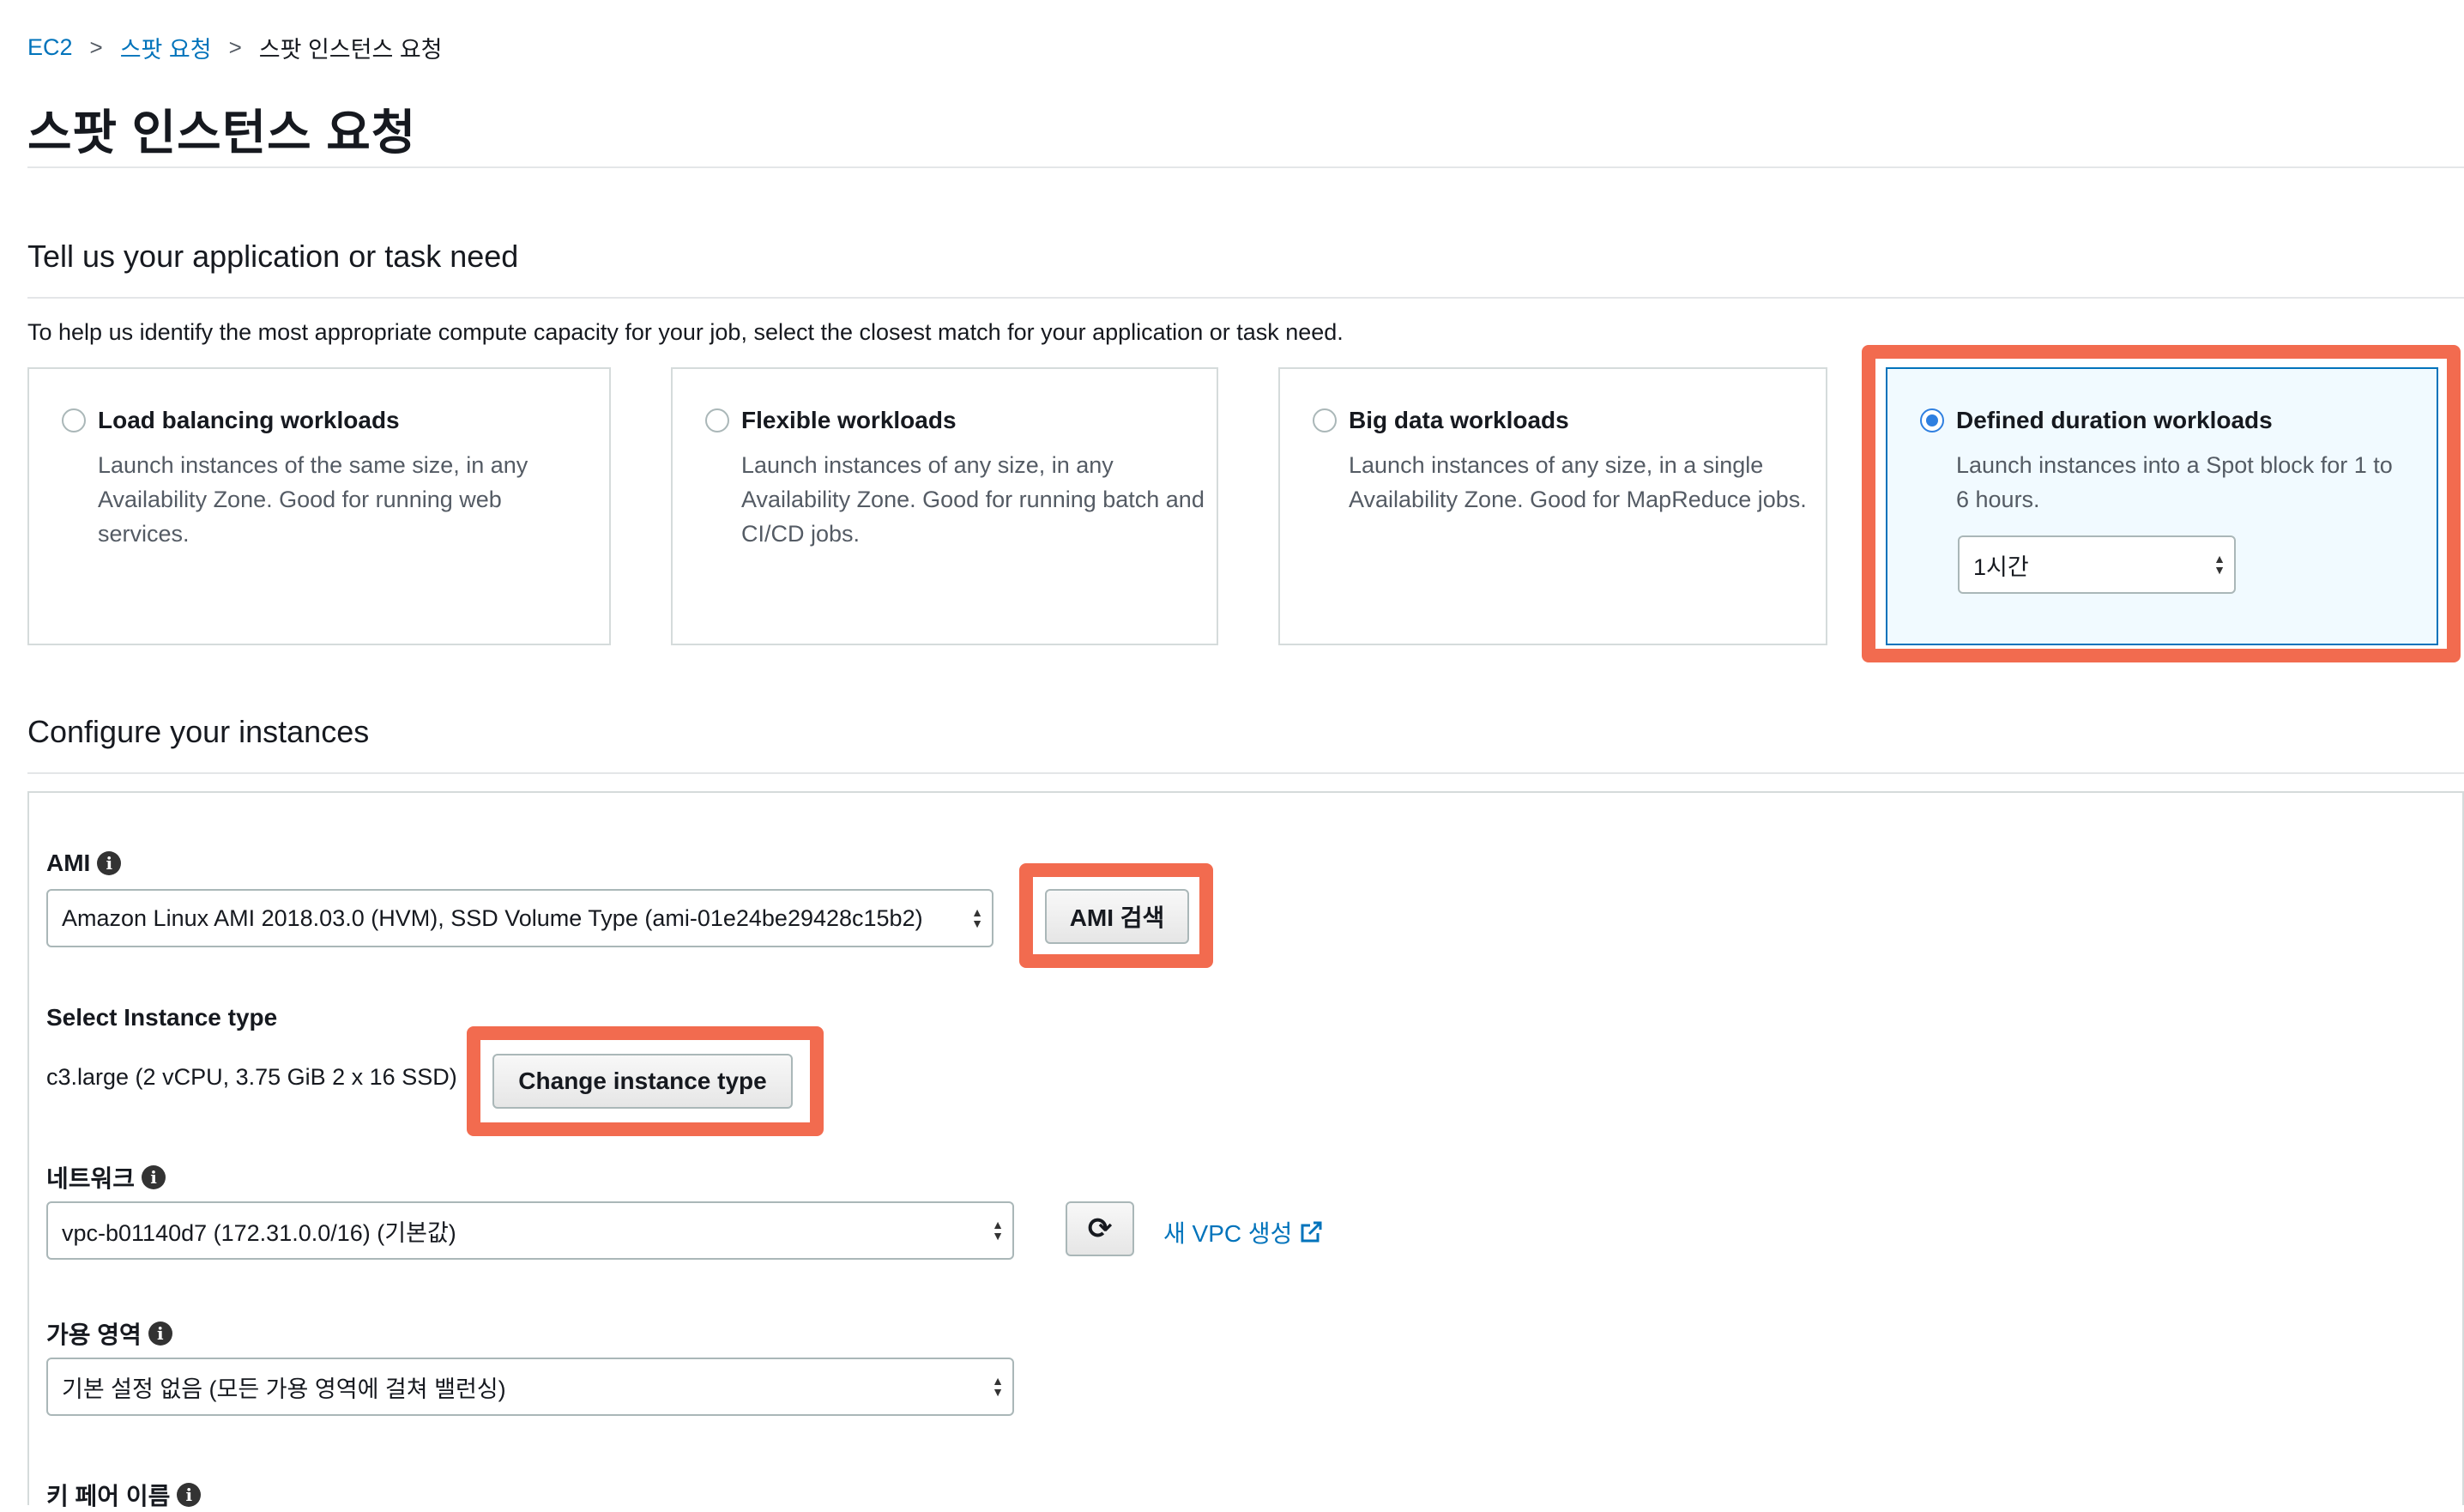 This screenshot has width=2464, height=1512. I want to click on config-section-title: Configure your instances, so click(198, 731).